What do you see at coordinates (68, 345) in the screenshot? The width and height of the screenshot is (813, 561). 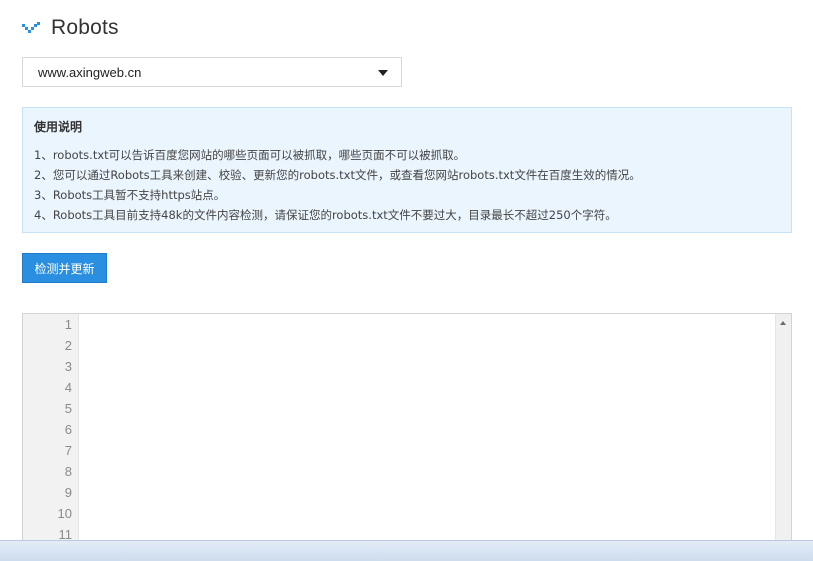 I see `line-number: 2` at bounding box center [68, 345].